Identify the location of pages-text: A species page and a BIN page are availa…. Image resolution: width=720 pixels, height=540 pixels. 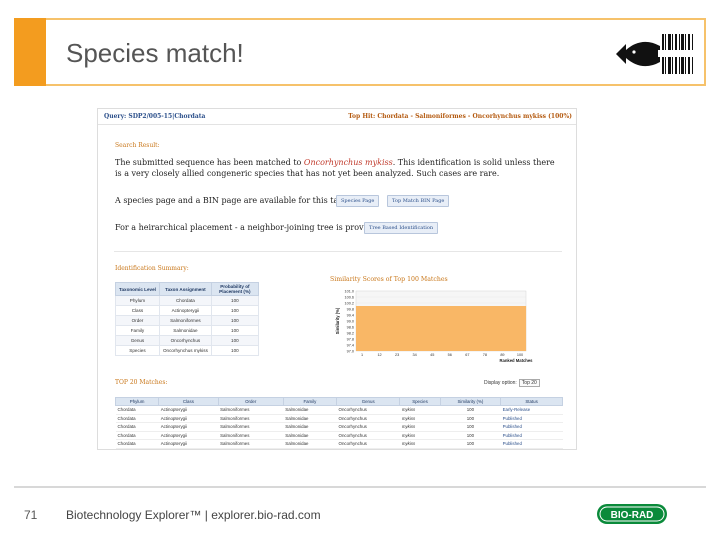
(235, 200).